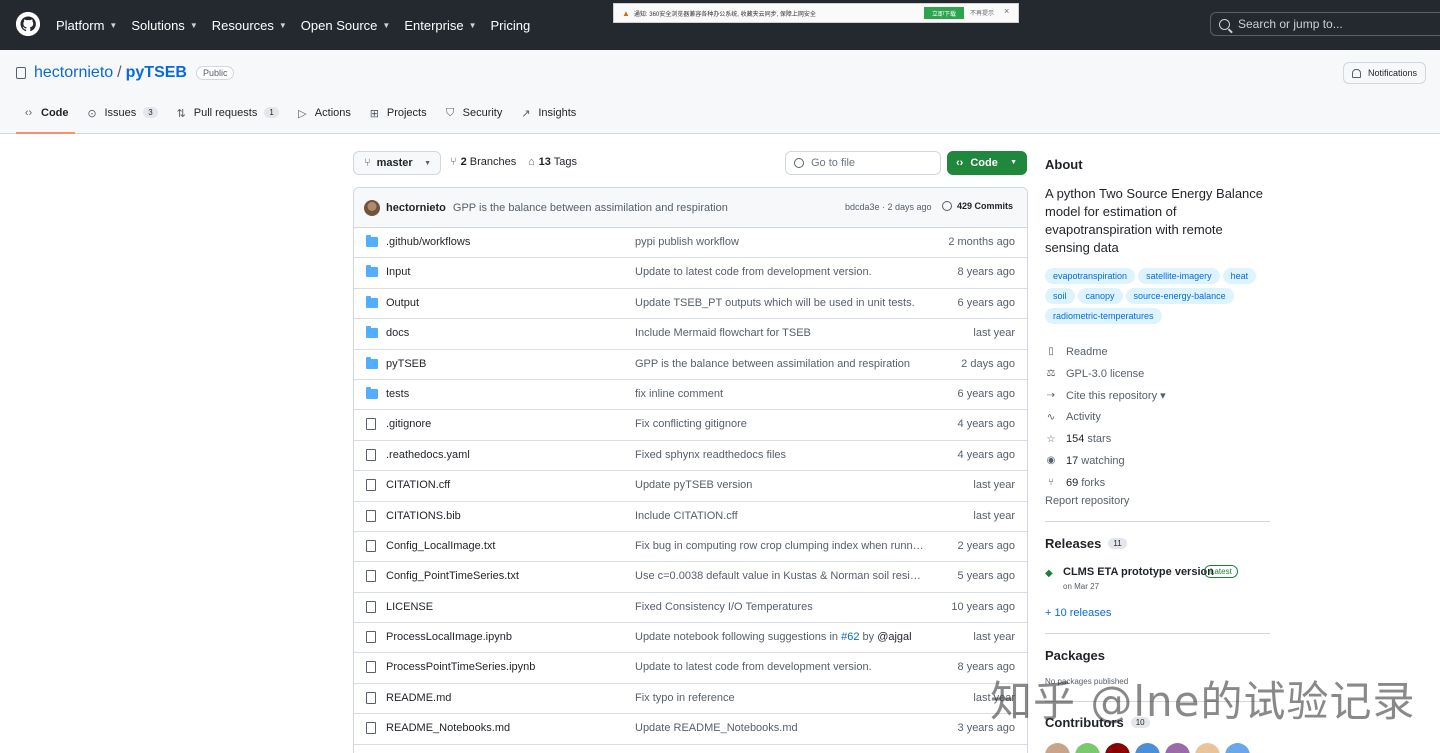  I want to click on file-name-link: ProcessLocalImage.ipynb, so click(449, 637).